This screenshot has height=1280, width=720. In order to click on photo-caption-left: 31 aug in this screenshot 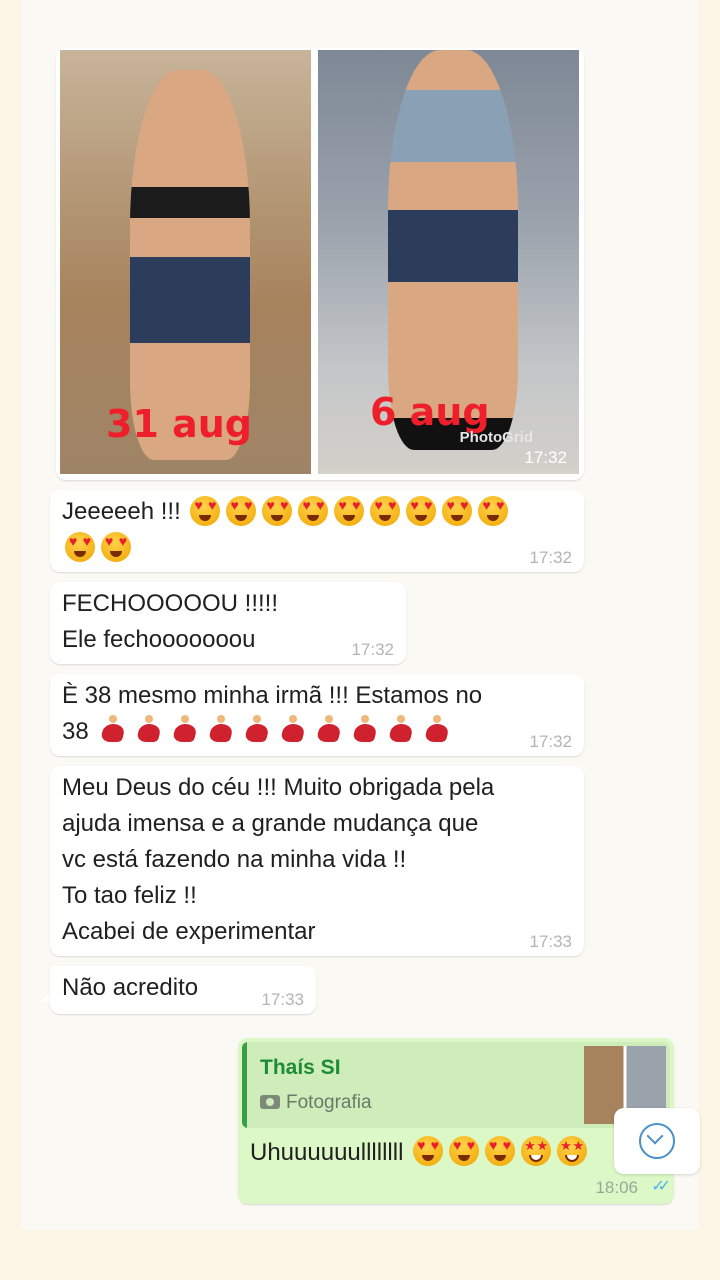, I will do `click(179, 424)`.